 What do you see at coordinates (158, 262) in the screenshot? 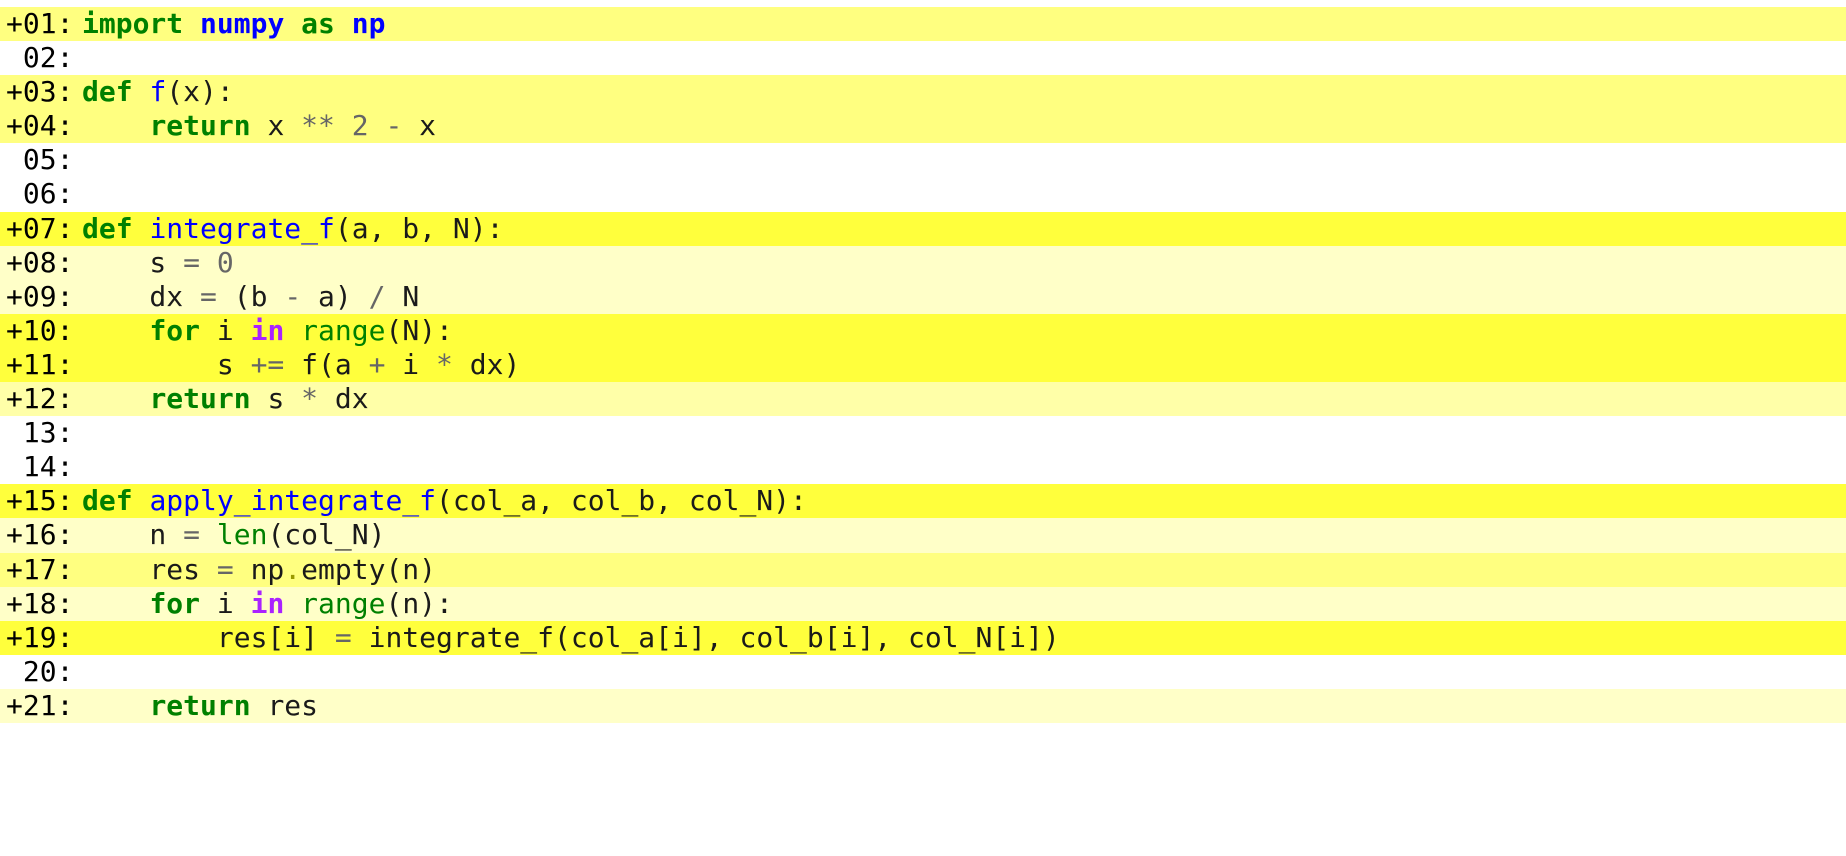
I see `line-source: s = 0` at bounding box center [158, 262].